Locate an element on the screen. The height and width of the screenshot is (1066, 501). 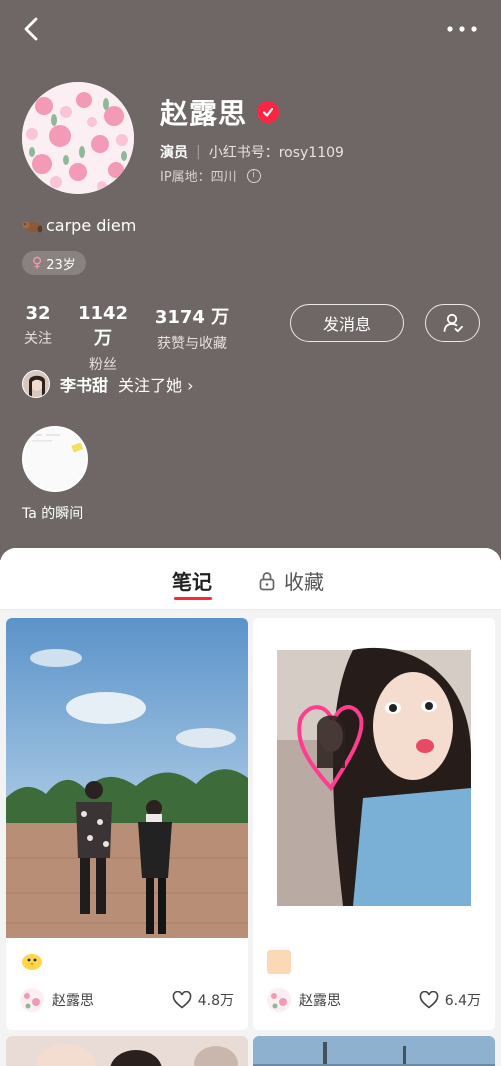
ip-location: IP属地：四川 is located at coordinates (198, 177).